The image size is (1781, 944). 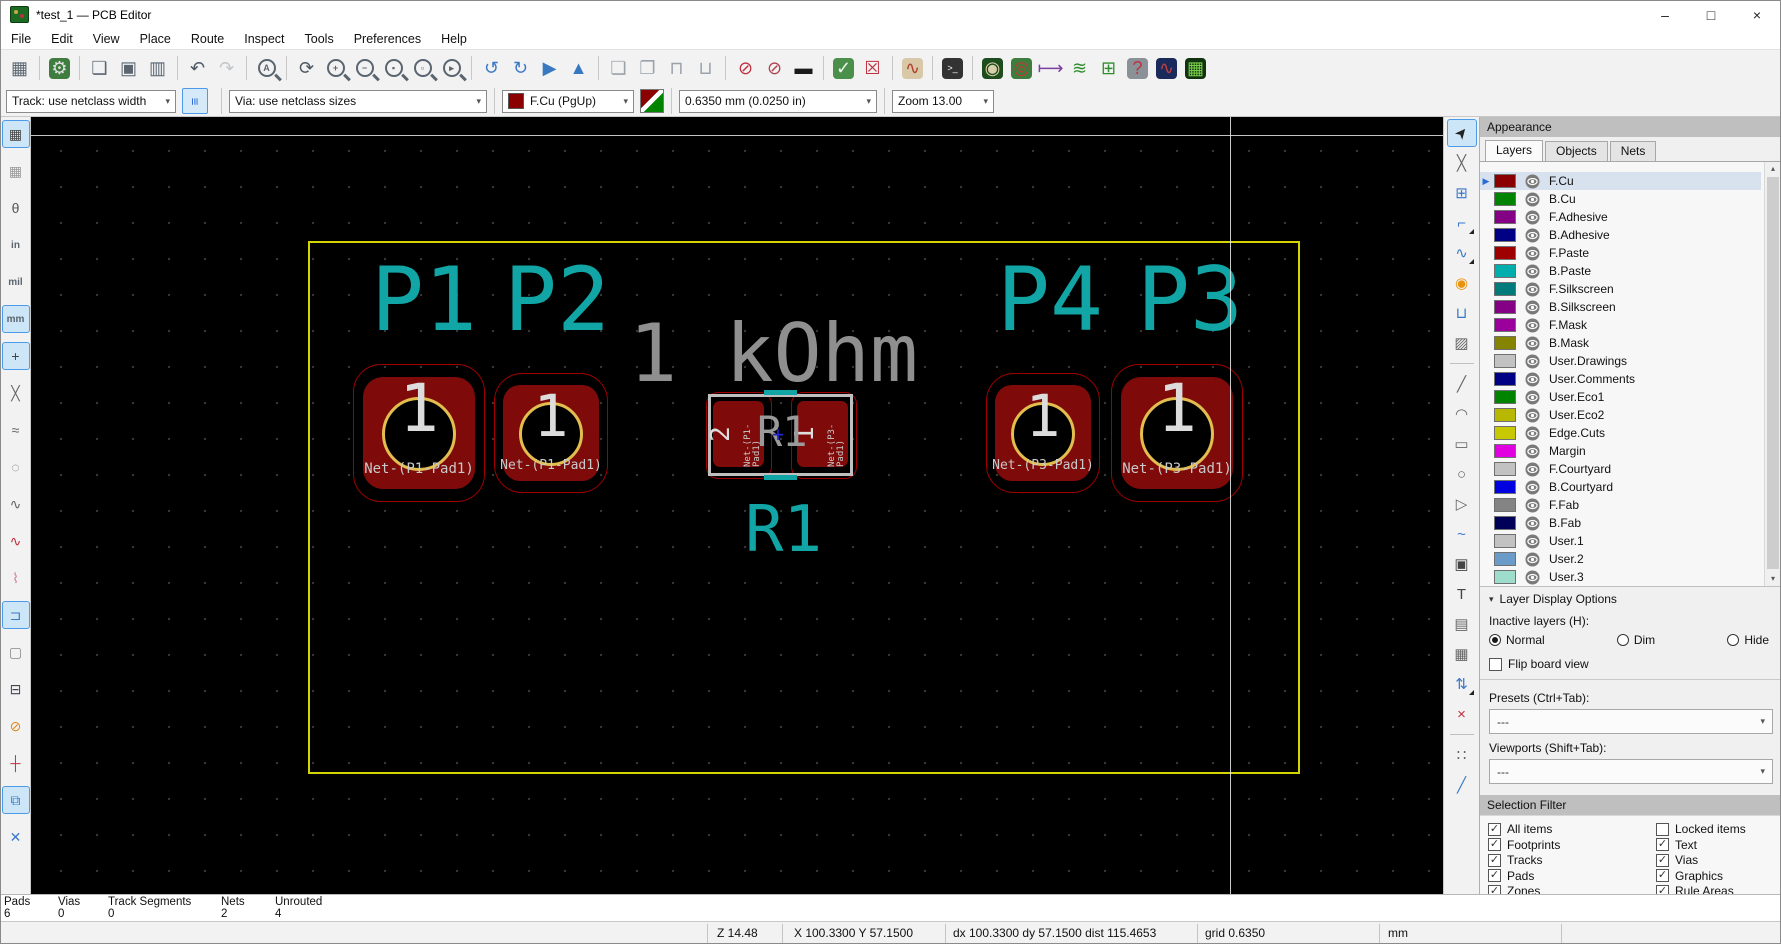 What do you see at coordinates (16, 689) in the screenshot?
I see `via-display-icon: ⊟` at bounding box center [16, 689].